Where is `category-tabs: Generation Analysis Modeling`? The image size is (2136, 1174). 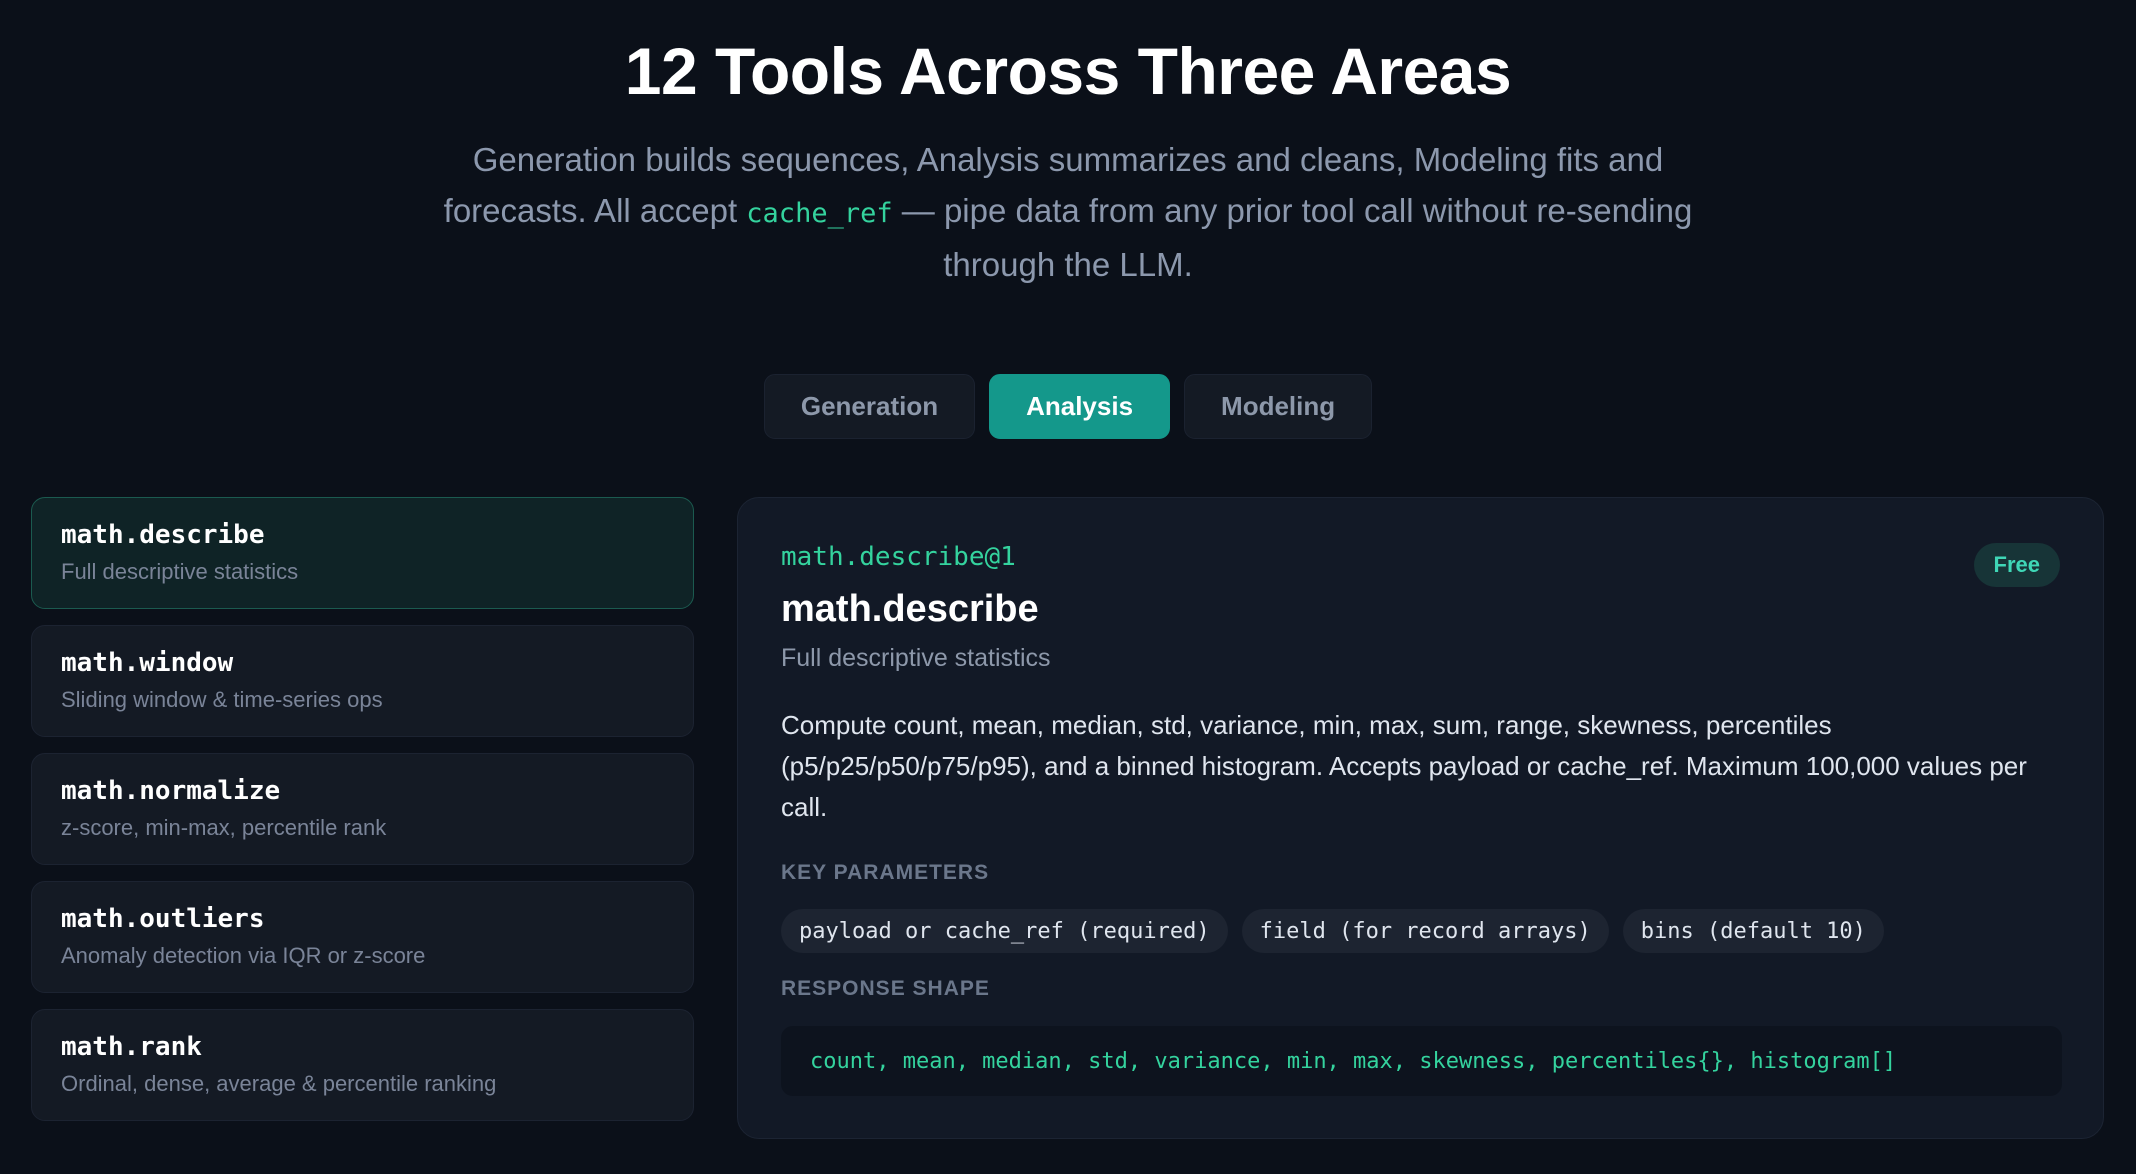 category-tabs: Generation Analysis Modeling is located at coordinates (1068, 406).